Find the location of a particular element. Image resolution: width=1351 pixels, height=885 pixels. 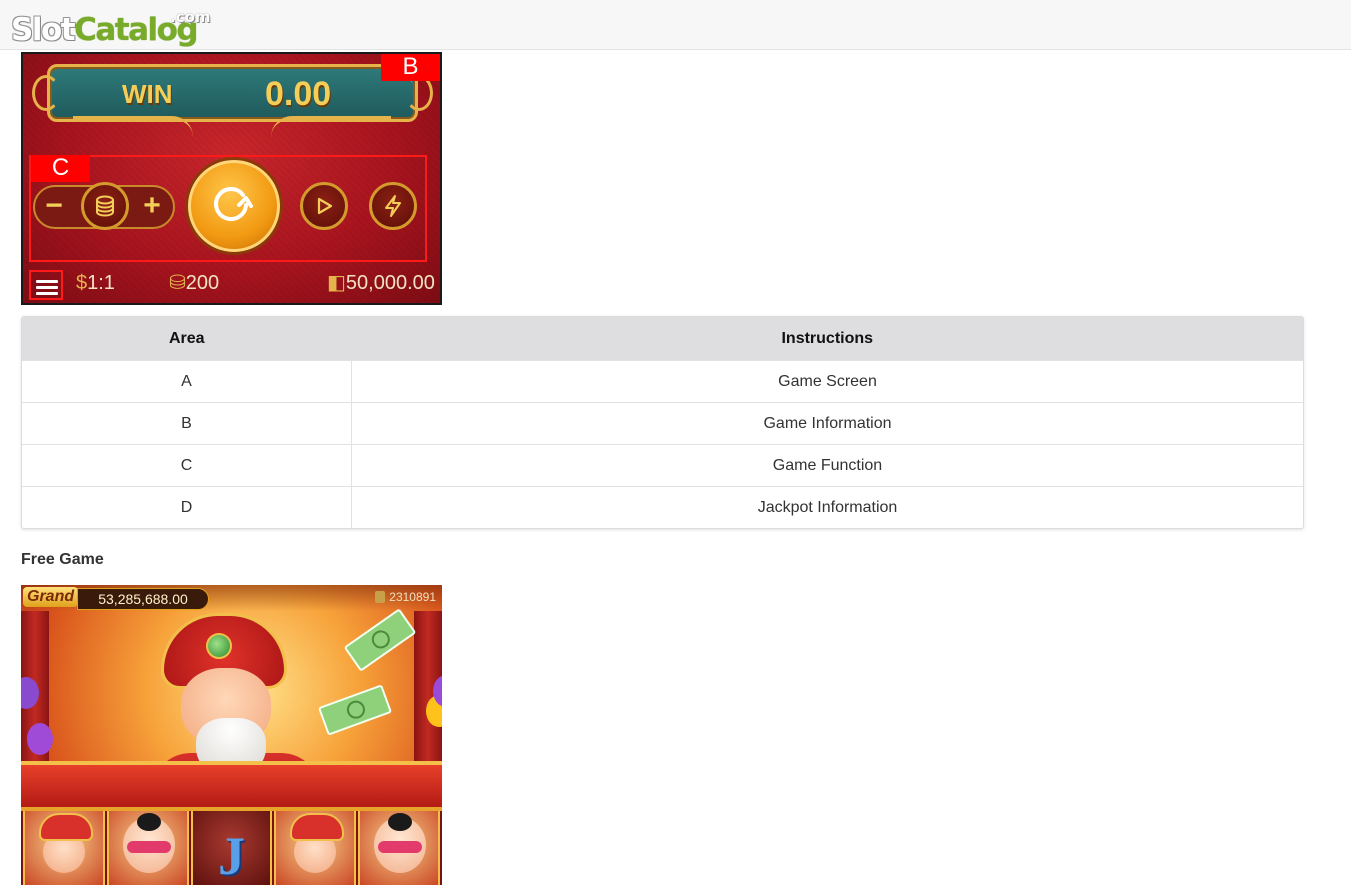

menu-icon is located at coordinates (46, 285).